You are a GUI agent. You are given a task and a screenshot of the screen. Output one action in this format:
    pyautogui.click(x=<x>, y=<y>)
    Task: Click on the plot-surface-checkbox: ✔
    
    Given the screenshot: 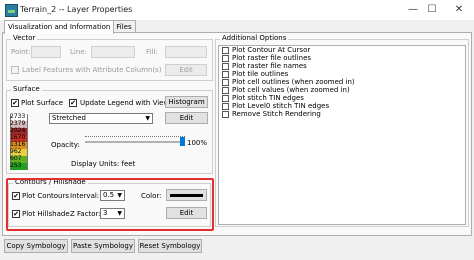 What is the action you would take?
    pyautogui.click(x=15, y=103)
    